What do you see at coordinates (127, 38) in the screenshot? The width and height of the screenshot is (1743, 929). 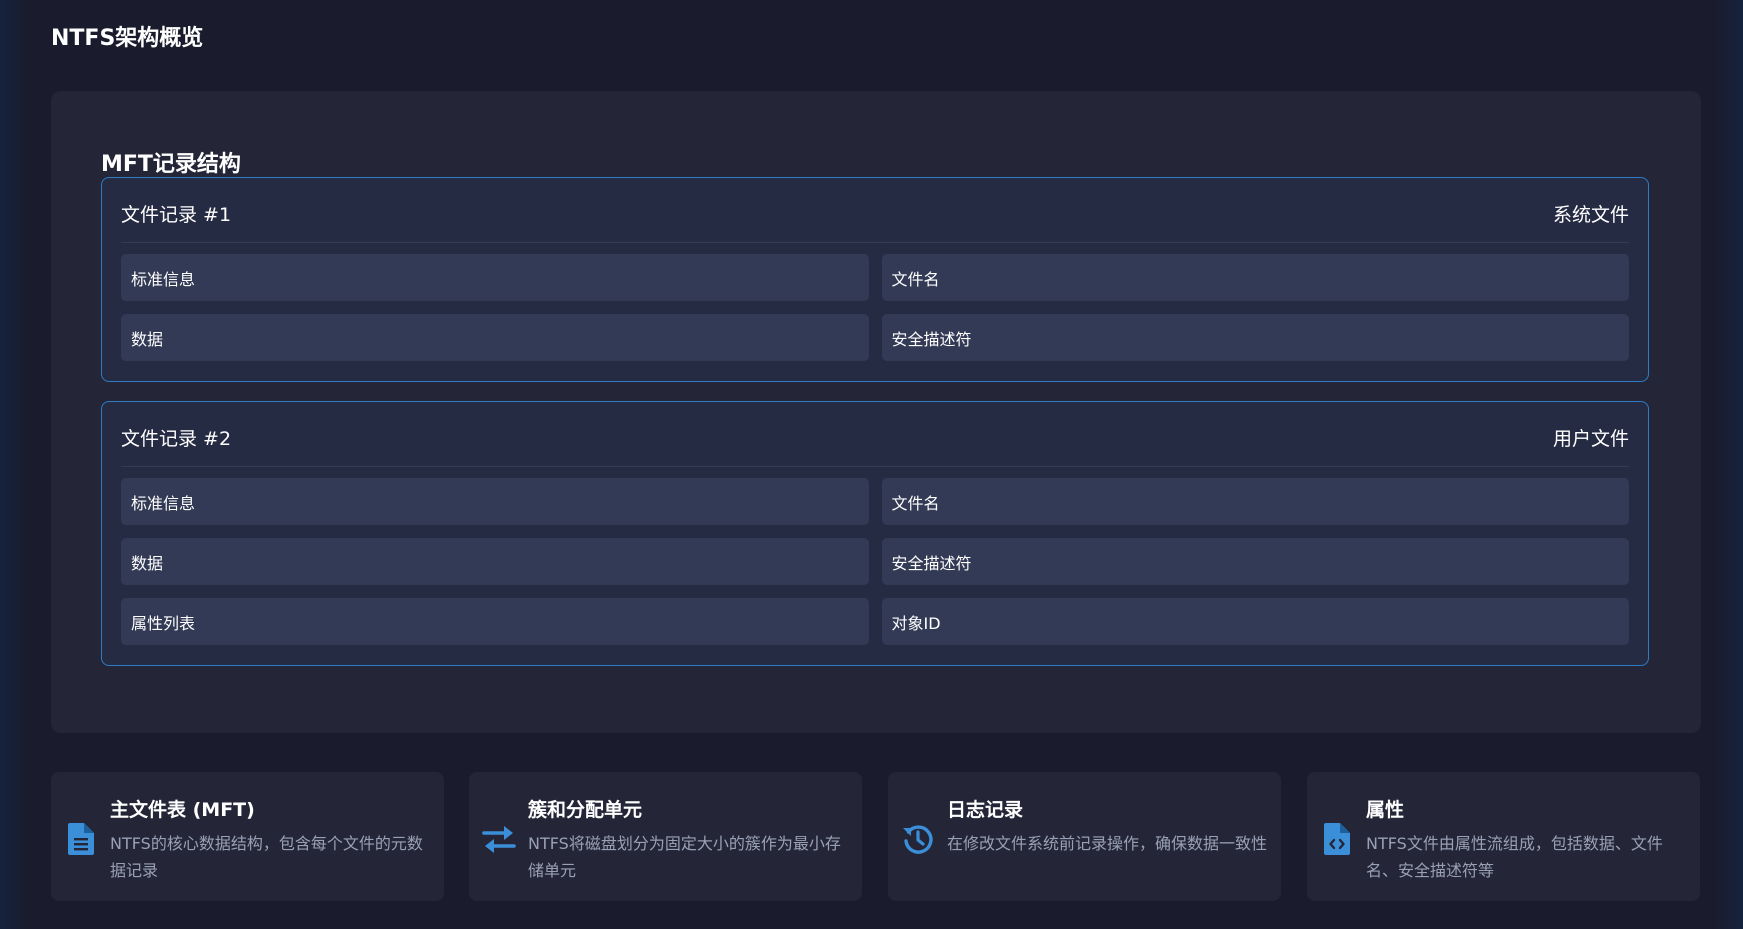 I see `page-title: NTFS架构概览` at bounding box center [127, 38].